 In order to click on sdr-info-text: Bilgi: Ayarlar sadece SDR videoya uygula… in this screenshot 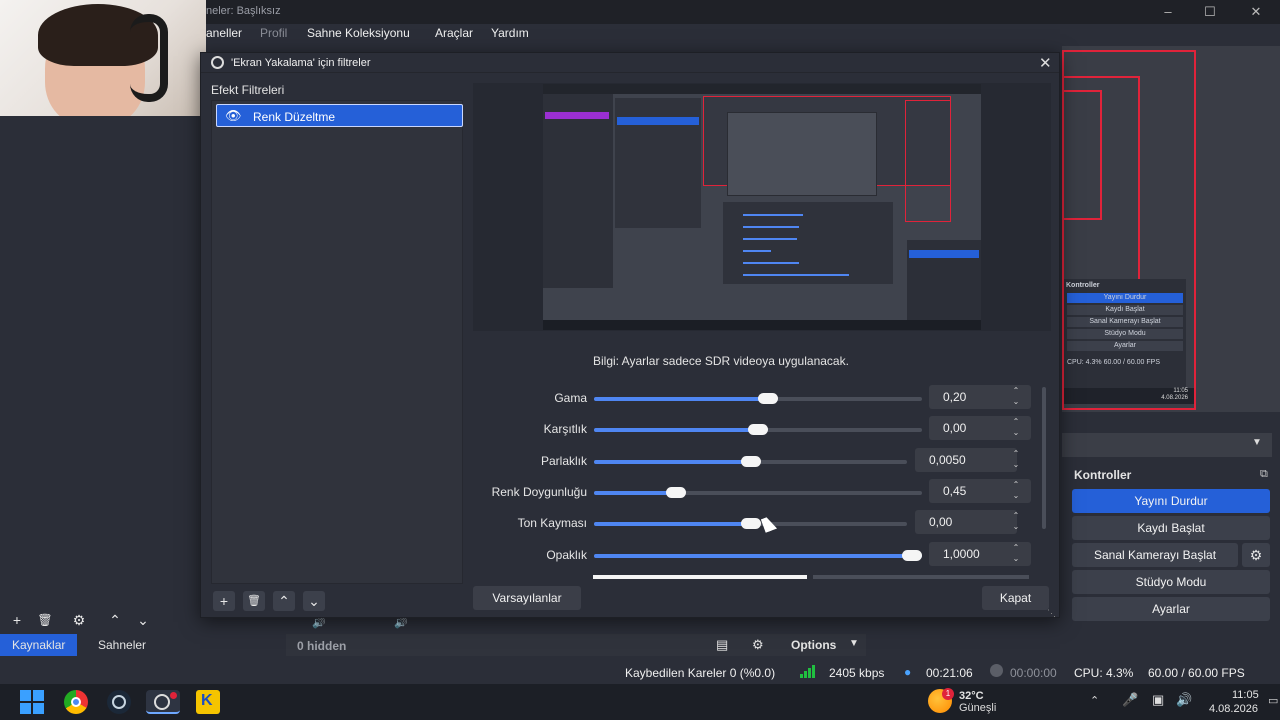, I will do `click(721, 361)`.